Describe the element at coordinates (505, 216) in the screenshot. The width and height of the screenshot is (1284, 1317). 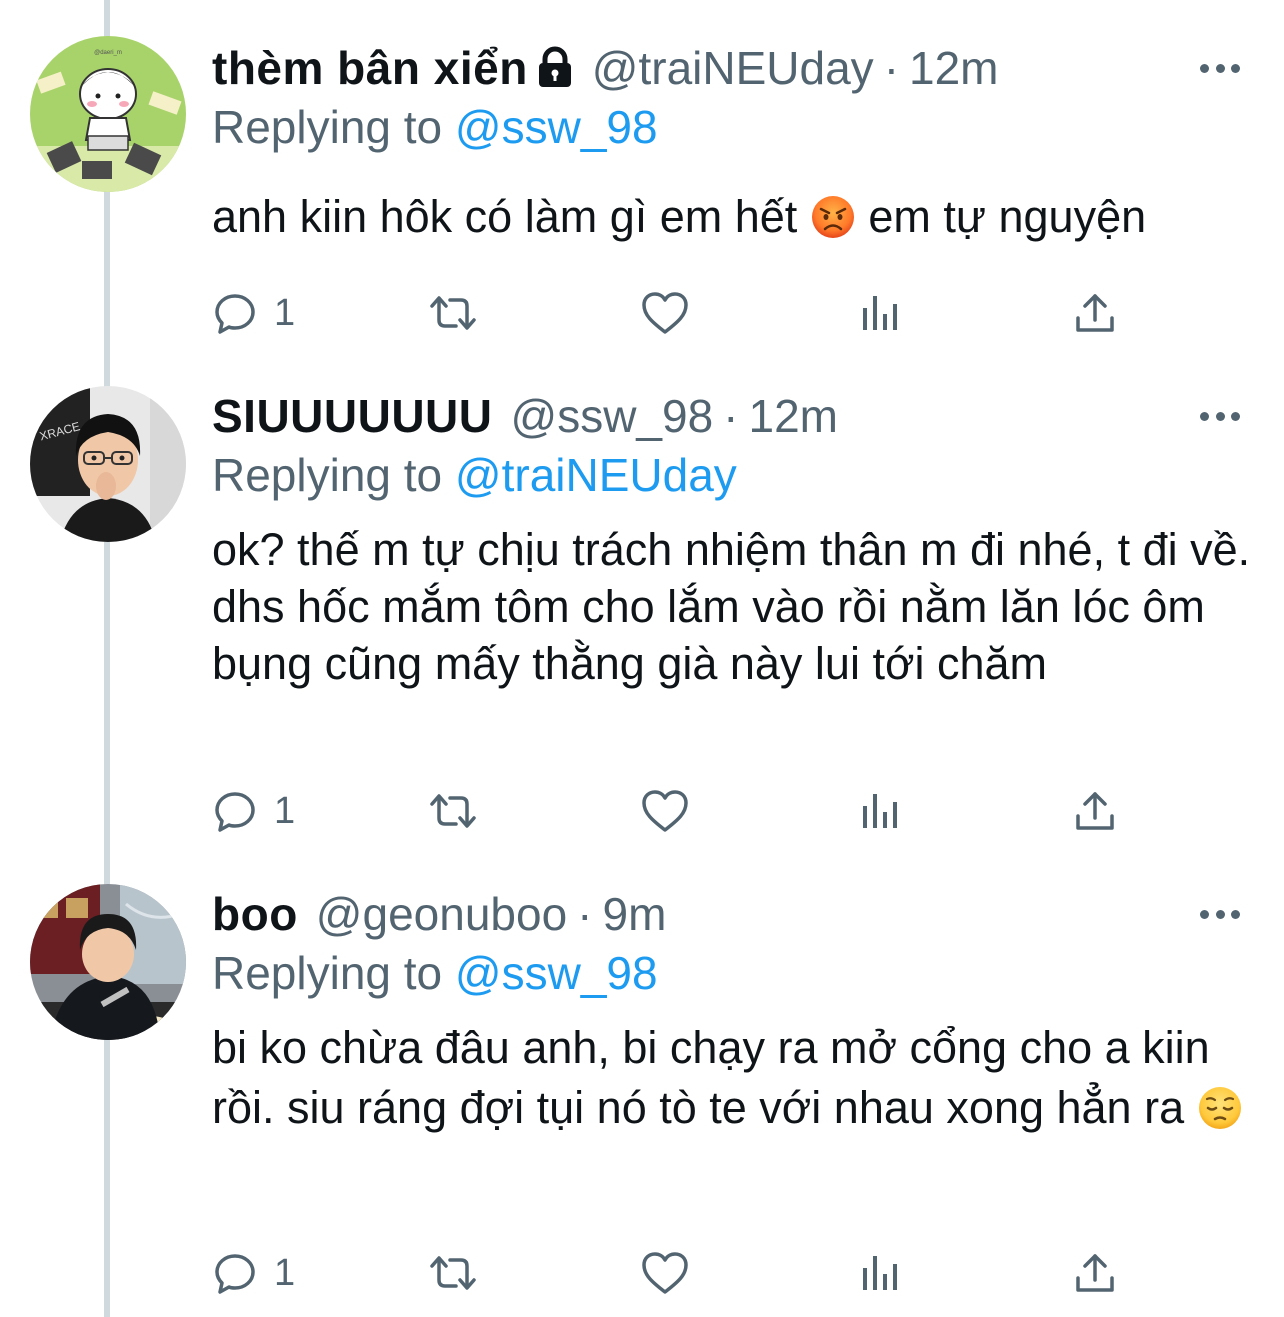
I see `tweet-text-part-1: anh kiin hôk có làm gì em hết` at that location.